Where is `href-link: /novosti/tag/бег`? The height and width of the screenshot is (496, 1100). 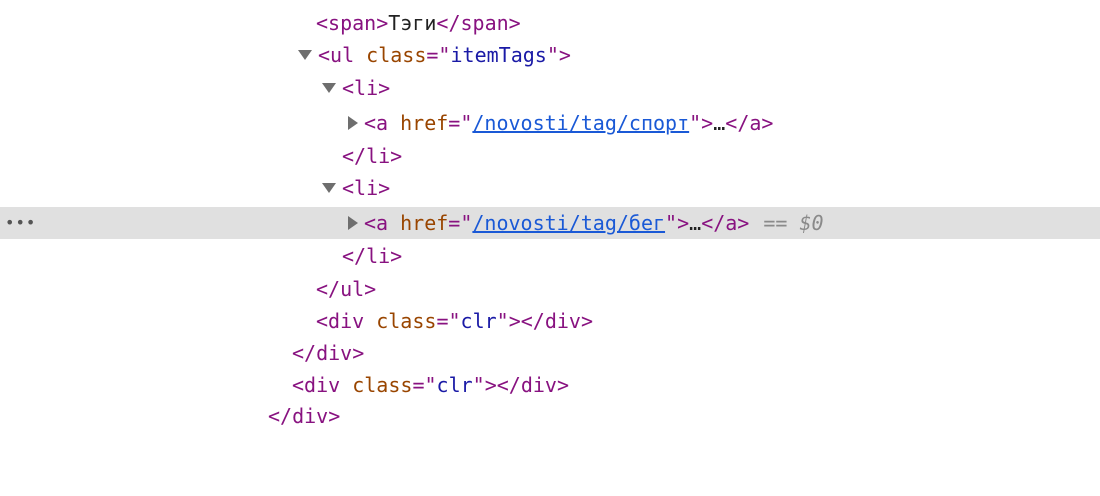
href-link: /novosti/tag/бег is located at coordinates (568, 223).